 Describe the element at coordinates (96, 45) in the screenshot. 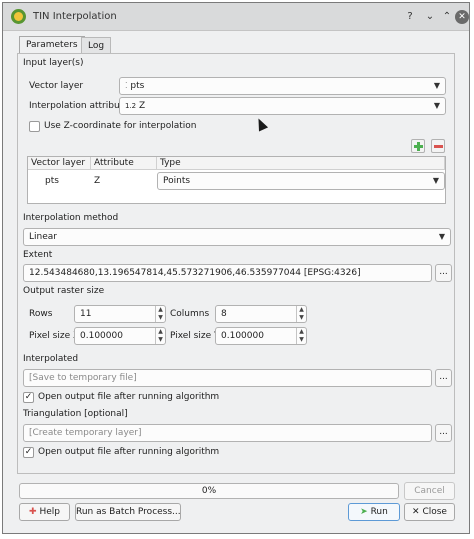

I see `tab-log: Log` at that location.